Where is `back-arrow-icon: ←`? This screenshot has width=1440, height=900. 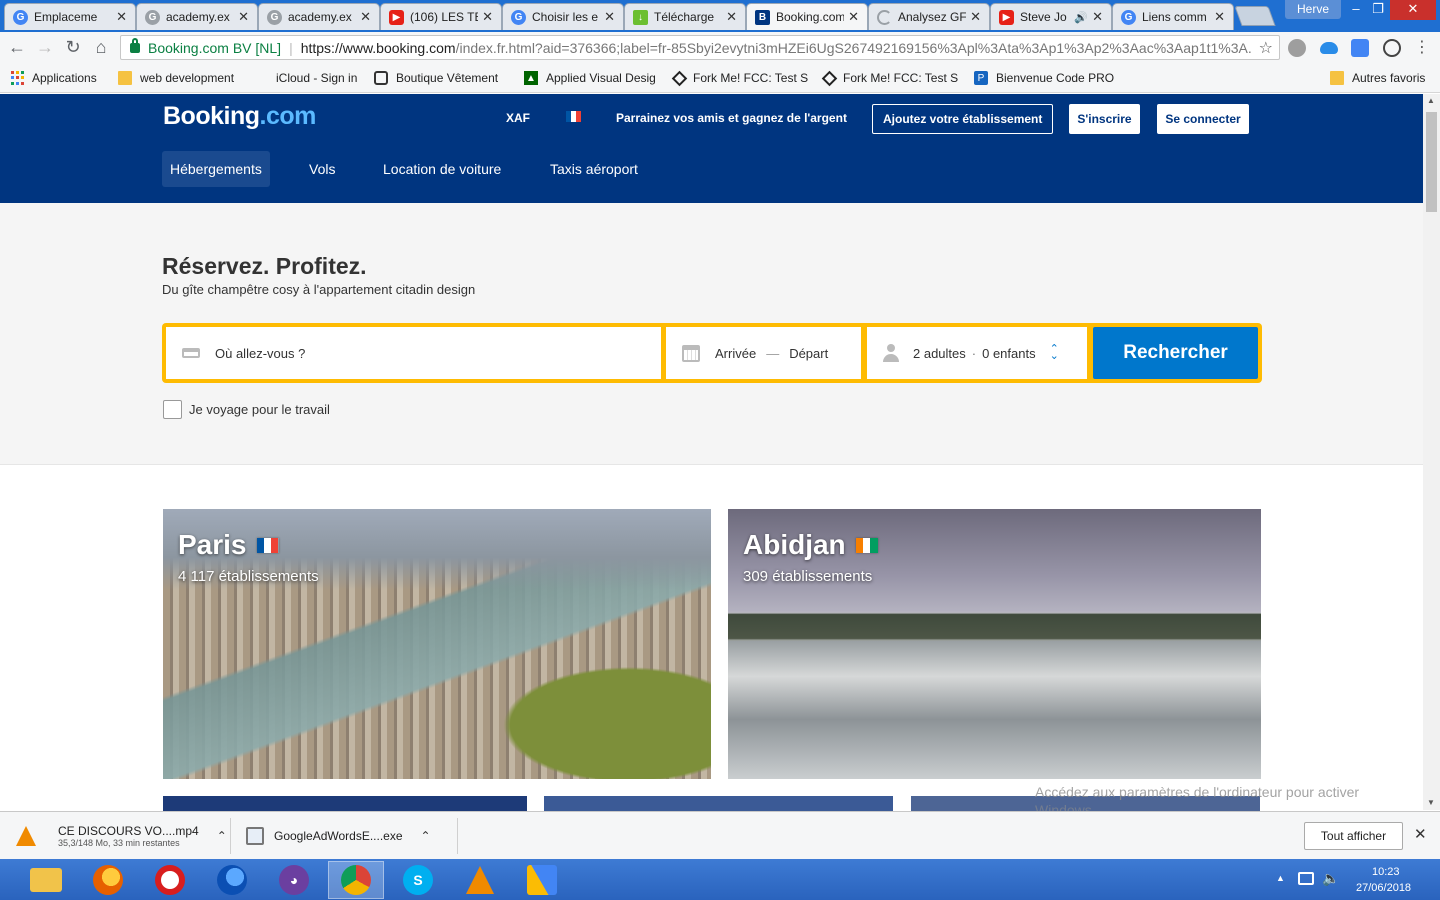 back-arrow-icon: ← is located at coordinates (17, 48).